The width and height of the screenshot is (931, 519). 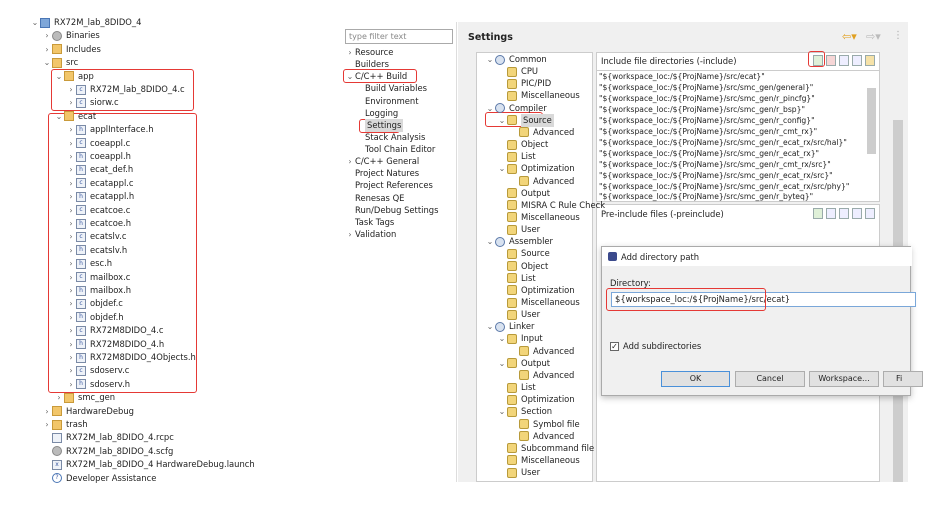 I want to click on tool-tree-item: ⌄ Source, so click(x=525, y=120).